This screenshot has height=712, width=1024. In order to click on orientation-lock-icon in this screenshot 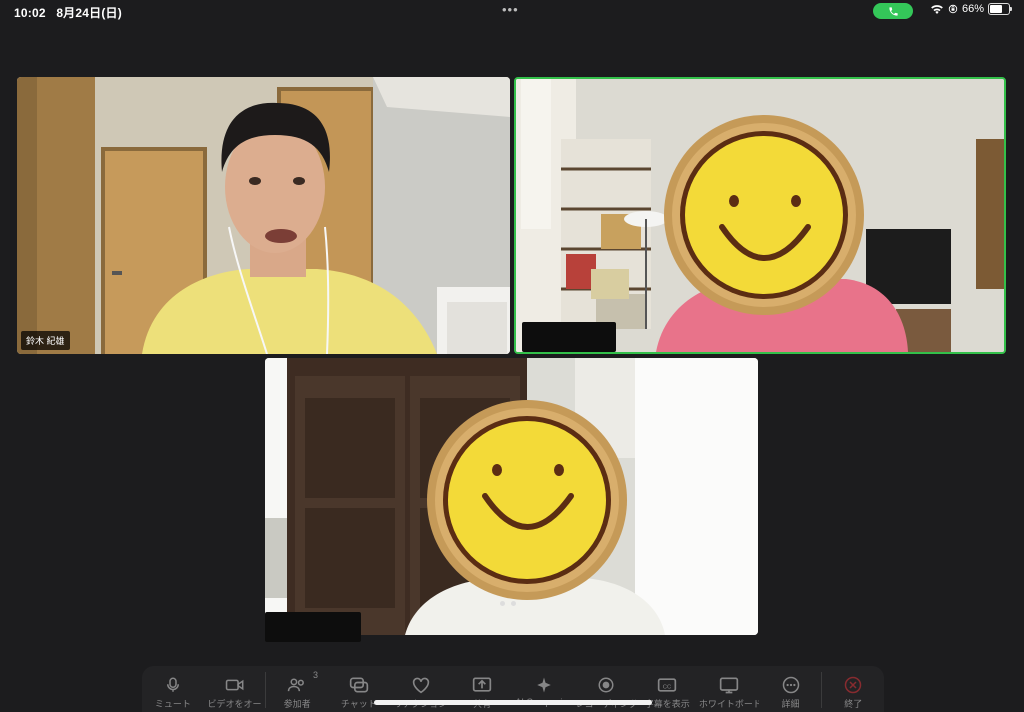, I will do `click(953, 9)`.